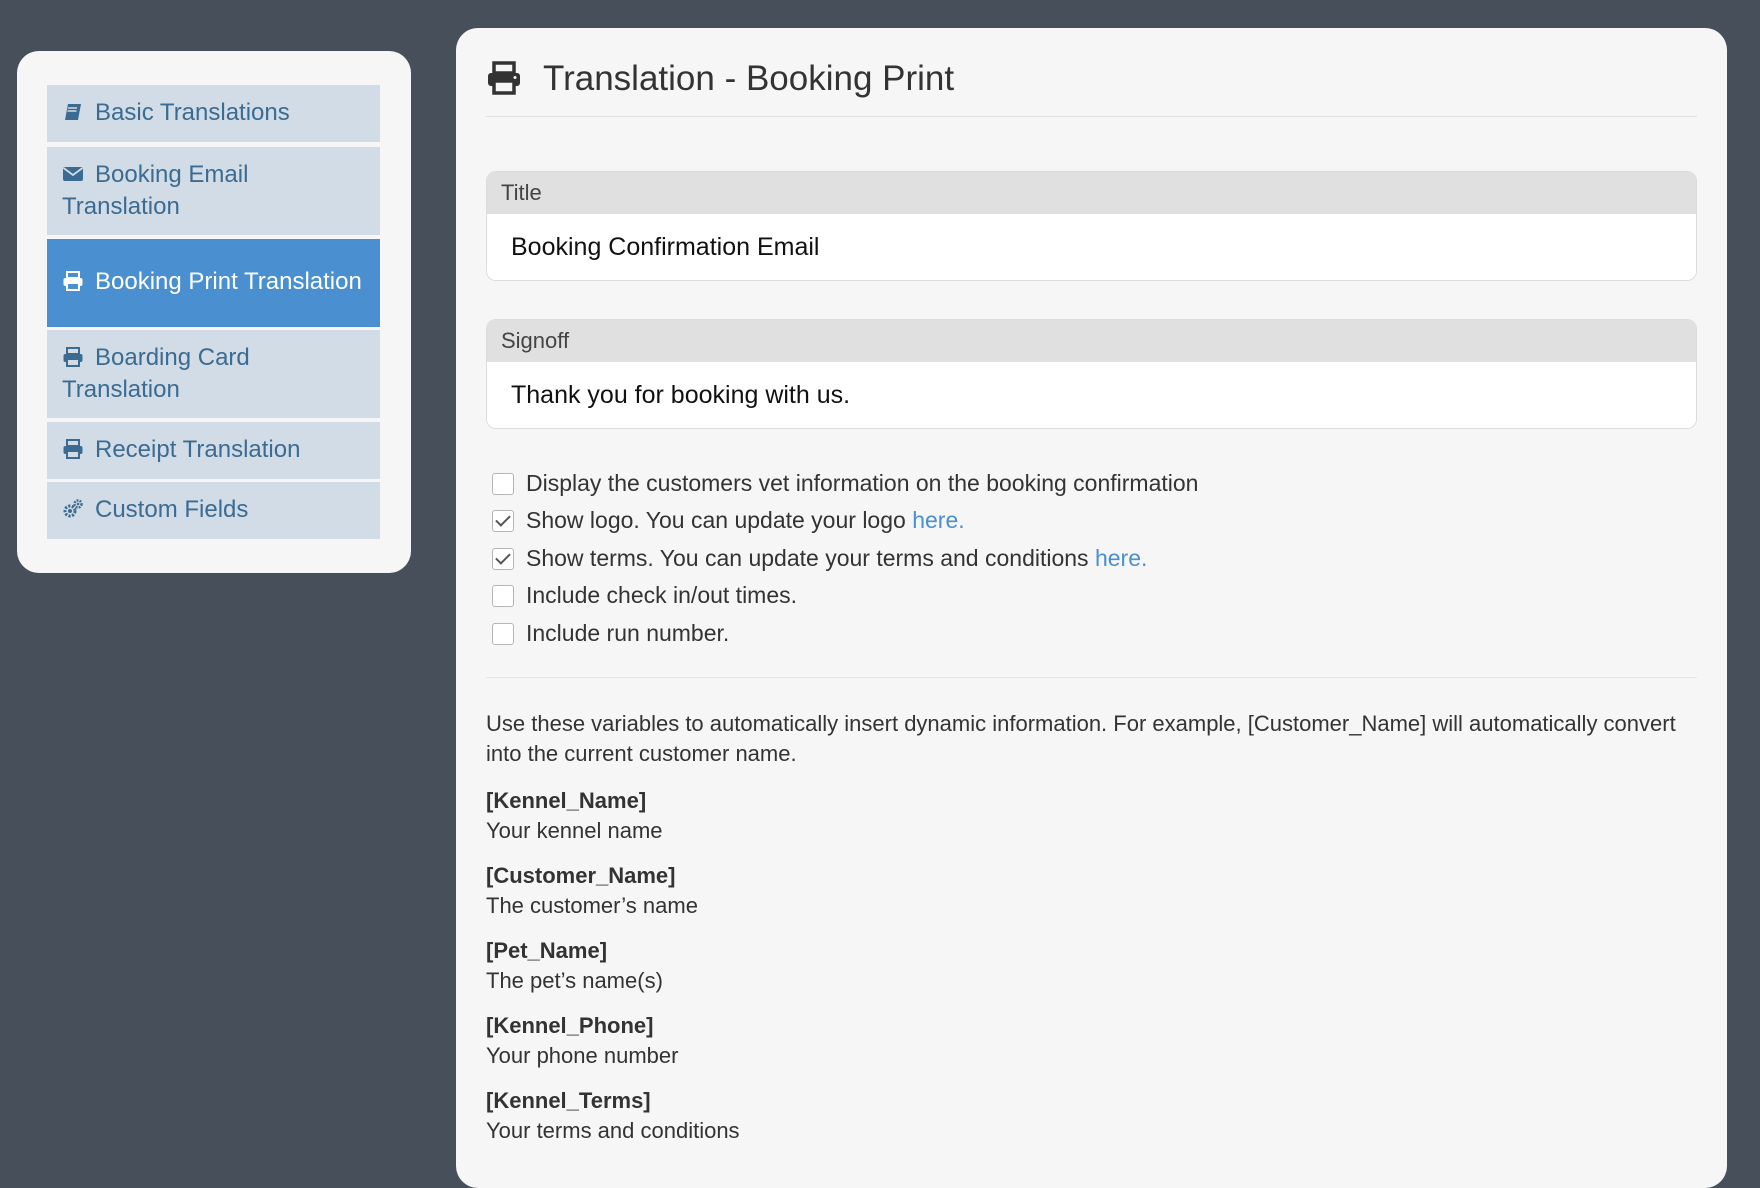 The image size is (1760, 1188). I want to click on sidebar-item-label: Boarding Card, so click(172, 357).